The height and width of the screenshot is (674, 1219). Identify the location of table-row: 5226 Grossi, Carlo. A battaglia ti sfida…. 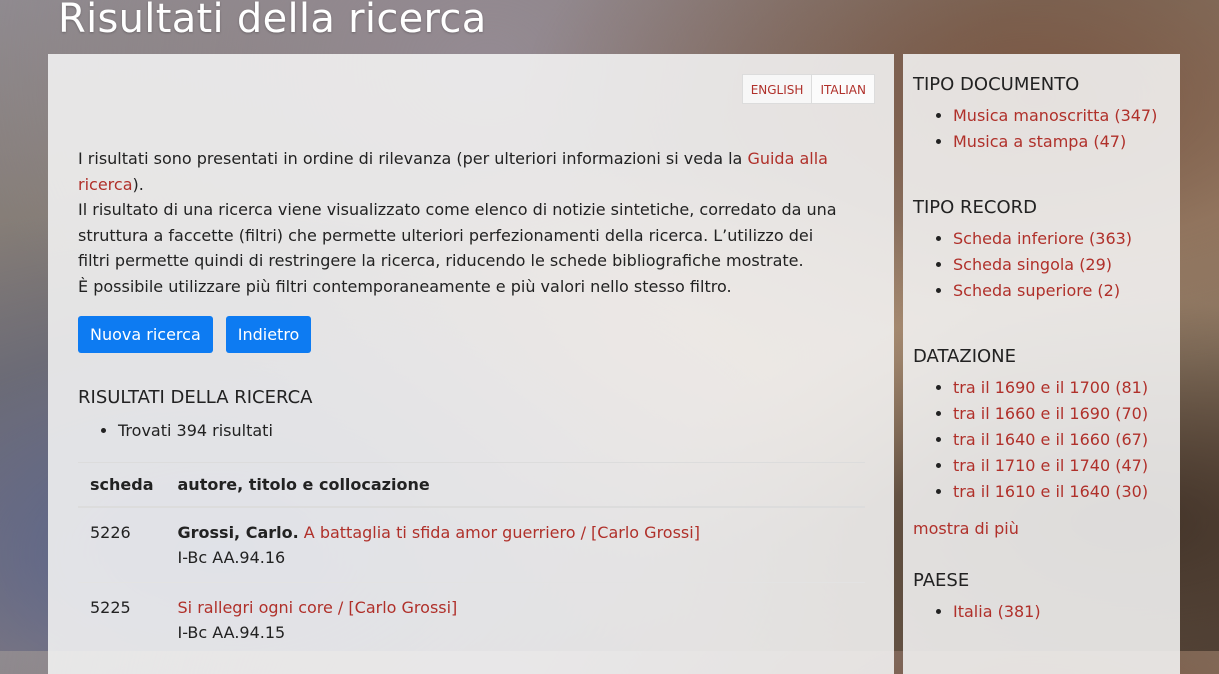
(471, 544).